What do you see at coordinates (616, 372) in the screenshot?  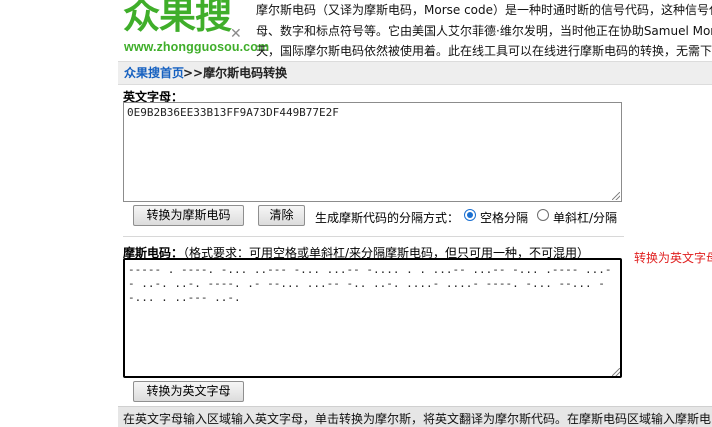 I see `morse-resize-handle` at bounding box center [616, 372].